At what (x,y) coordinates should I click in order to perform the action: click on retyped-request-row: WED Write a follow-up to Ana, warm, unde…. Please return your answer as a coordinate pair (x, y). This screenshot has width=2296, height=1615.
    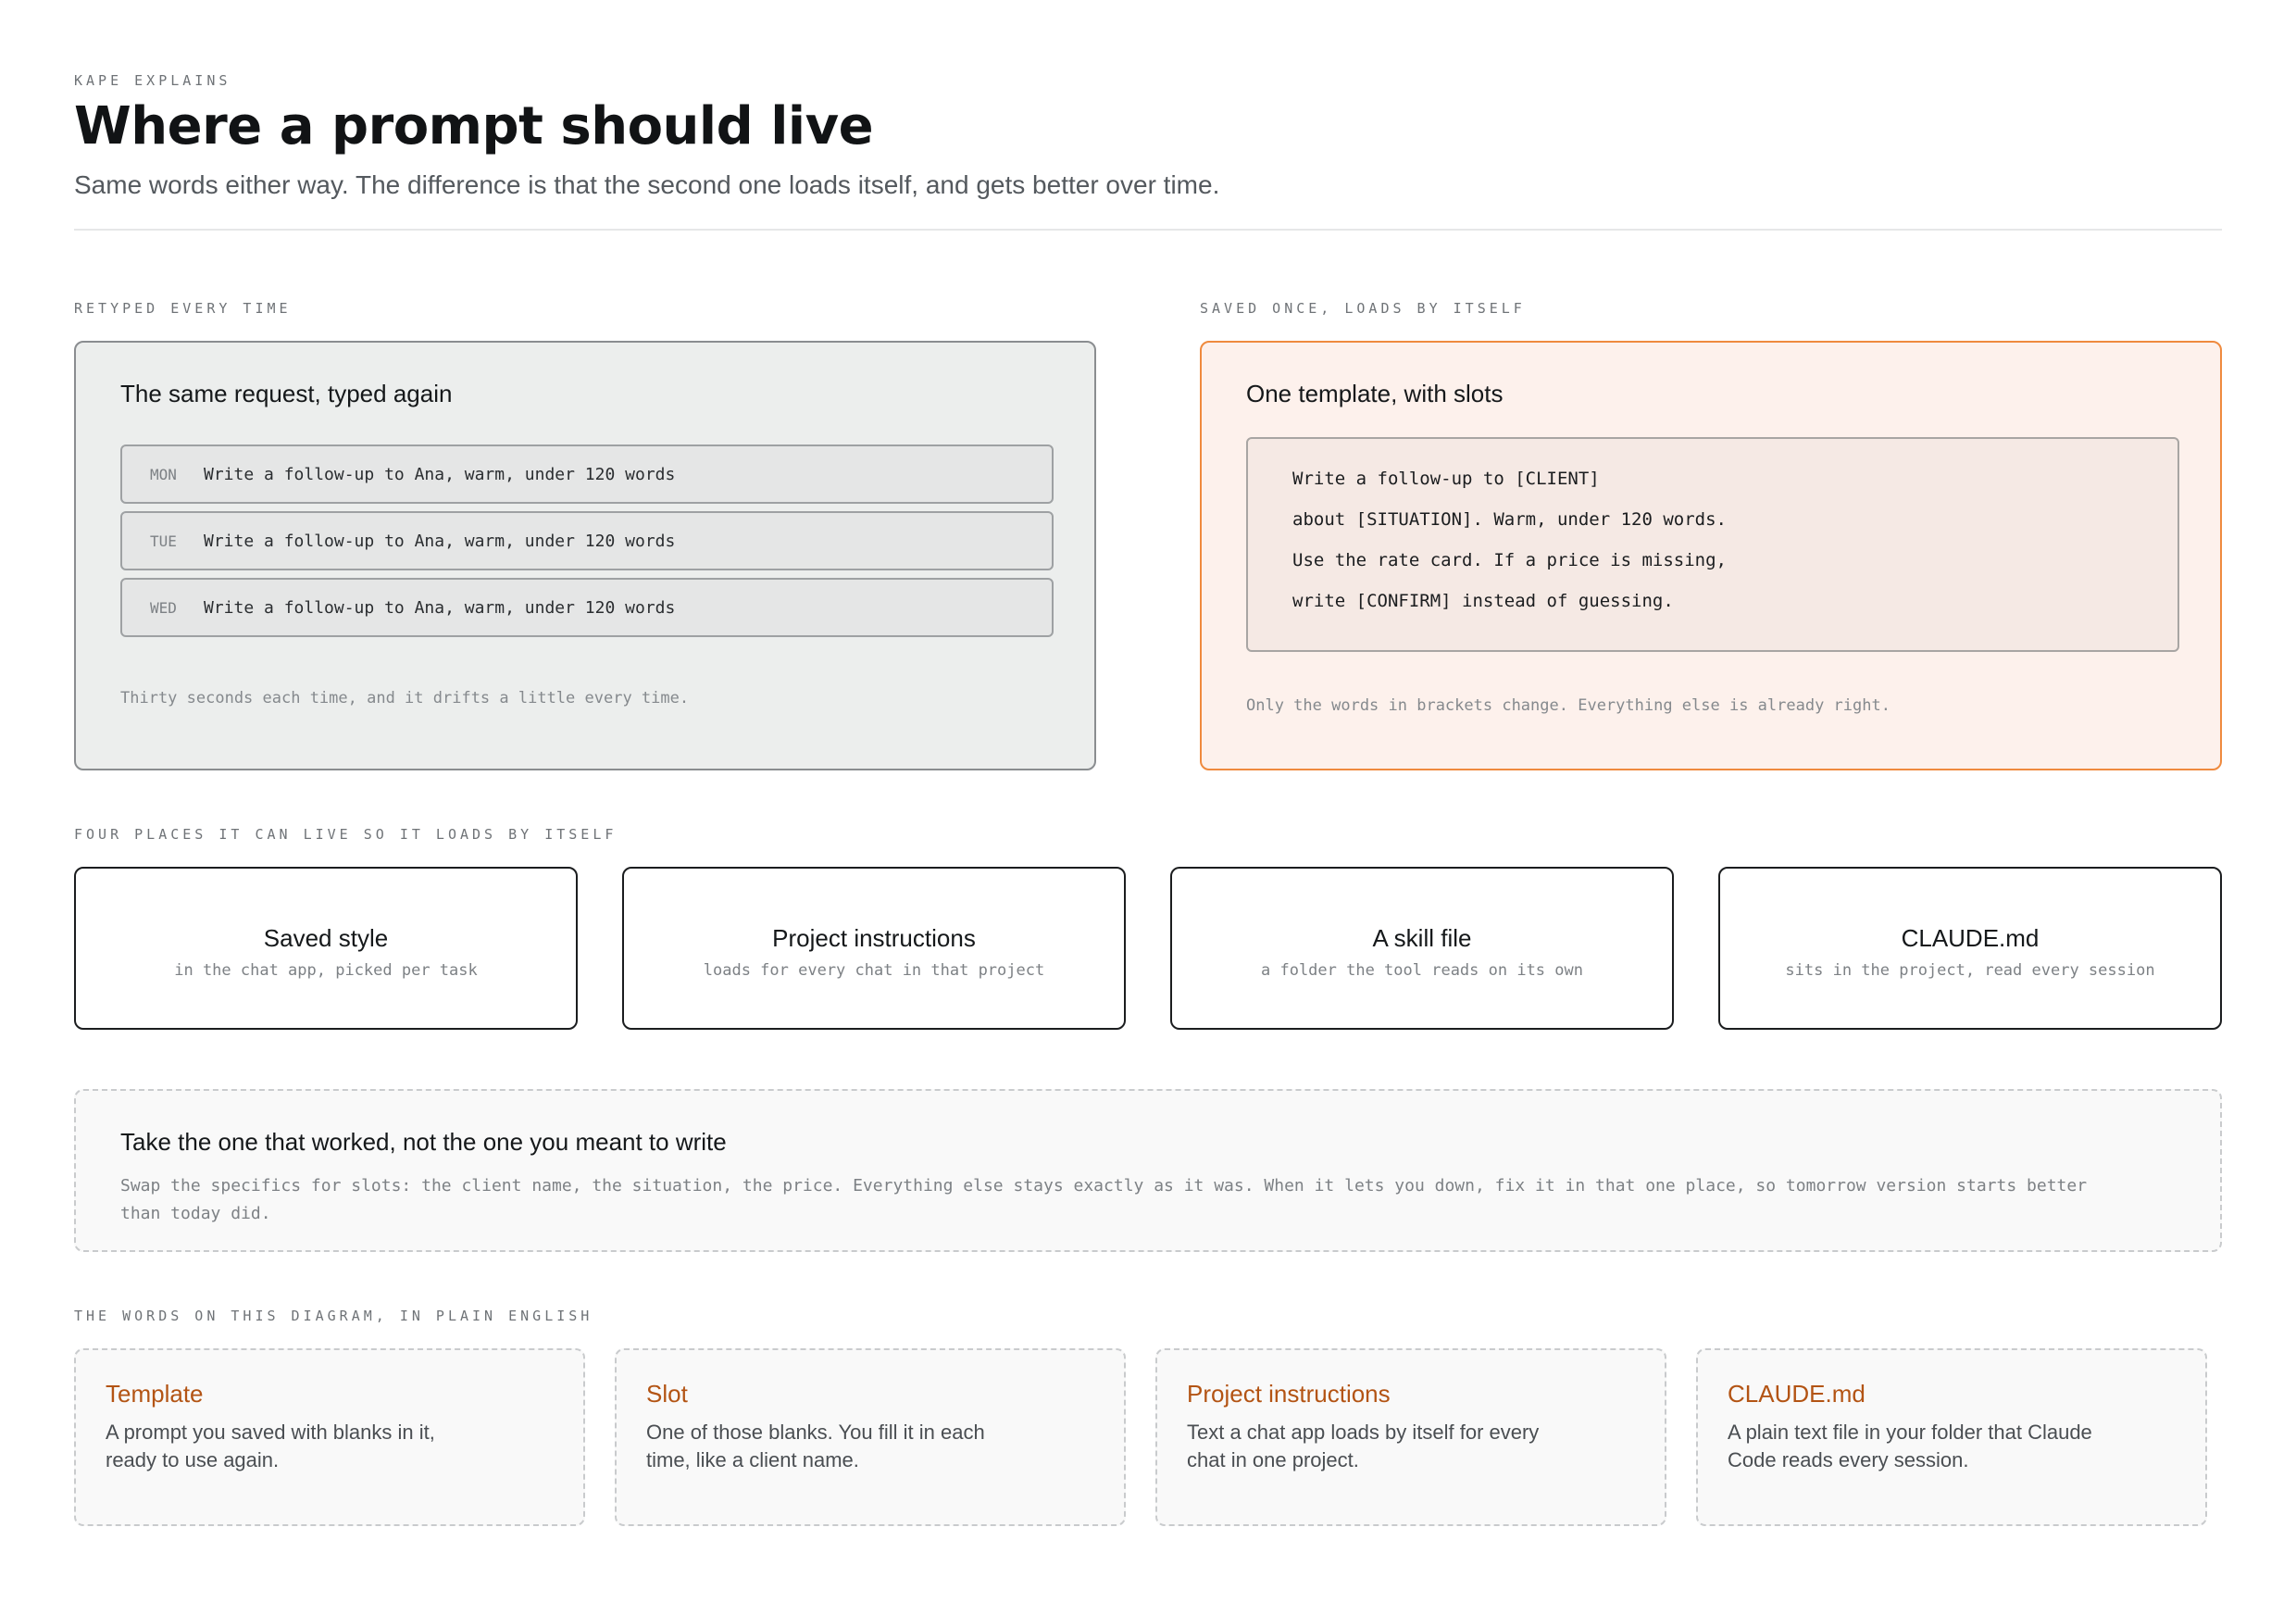
    Looking at the image, I should click on (587, 607).